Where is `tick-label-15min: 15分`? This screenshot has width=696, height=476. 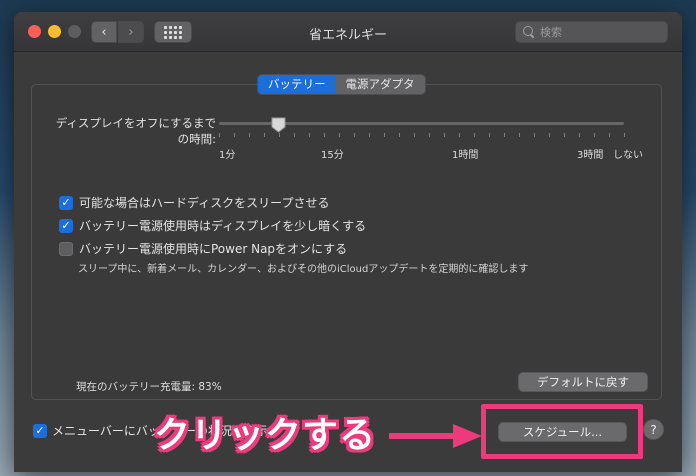
tick-label-15min: 15分 is located at coordinates (332, 155).